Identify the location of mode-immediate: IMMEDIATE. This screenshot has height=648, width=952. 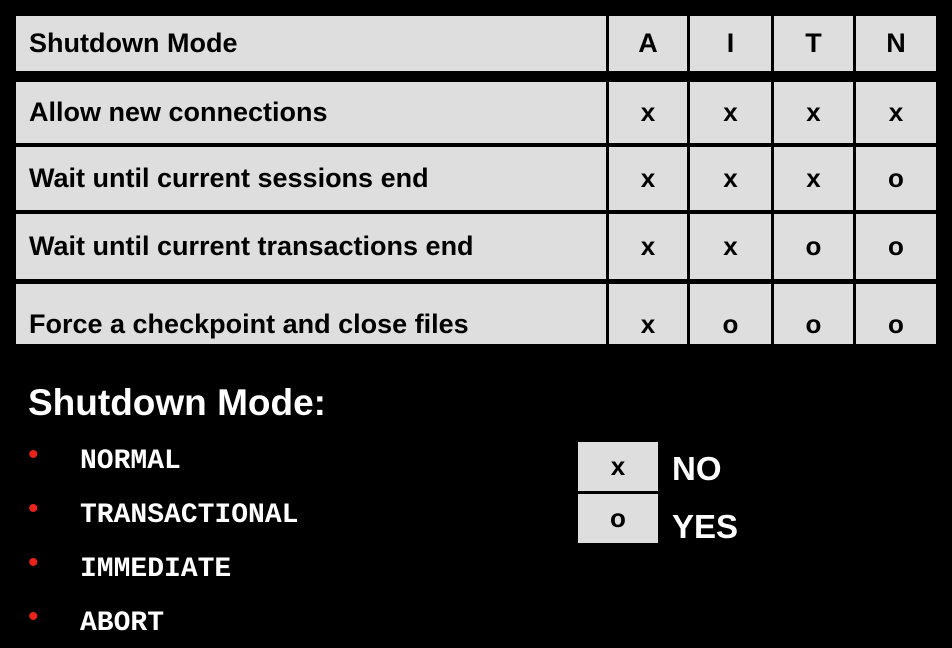
(156, 569).